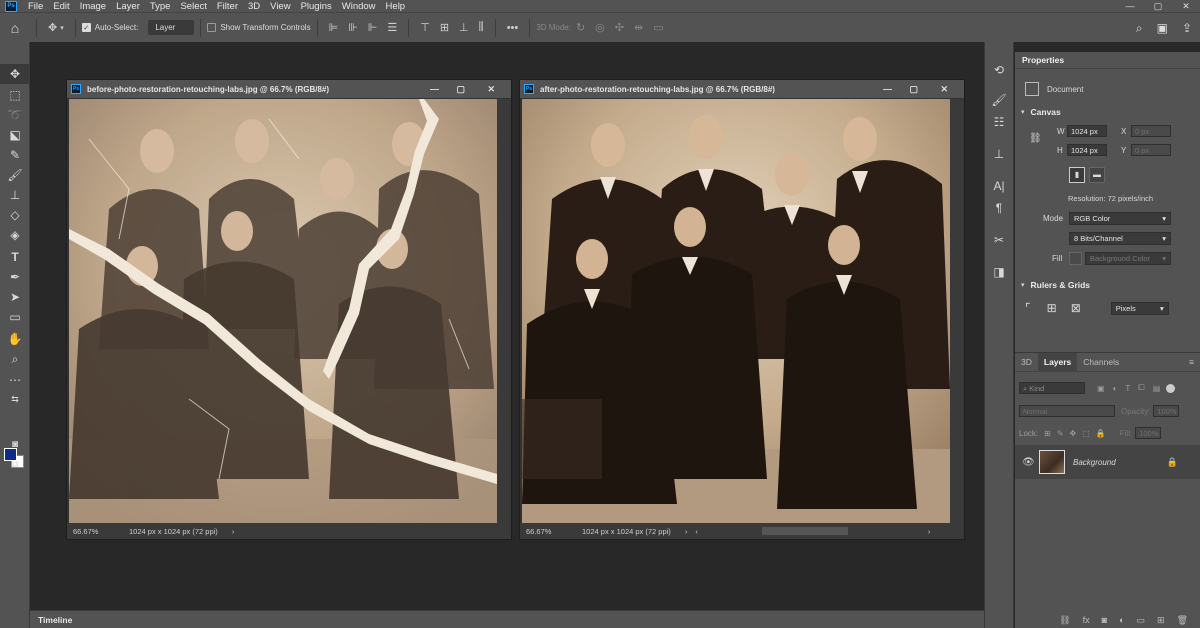 The image size is (1200, 628). What do you see at coordinates (1121, 620) in the screenshot?
I see `adjustment-layer-icon: ◐` at bounding box center [1121, 620].